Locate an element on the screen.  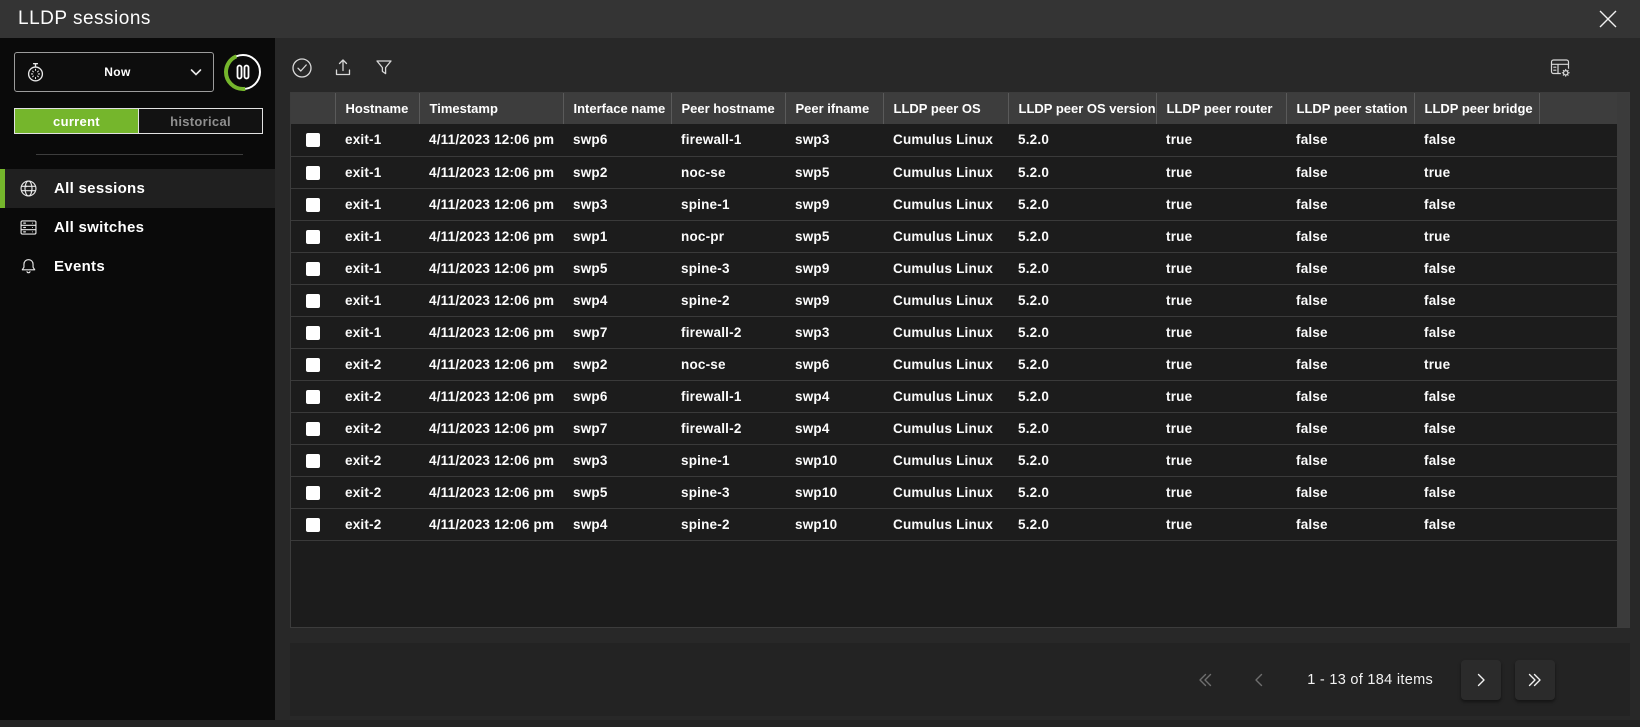
column-header-peer-hostname: Peer hostname is located at coordinates (727, 108).